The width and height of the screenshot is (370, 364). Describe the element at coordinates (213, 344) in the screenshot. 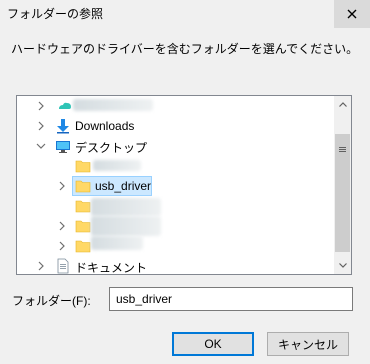

I see `ok-button: OK` at that location.